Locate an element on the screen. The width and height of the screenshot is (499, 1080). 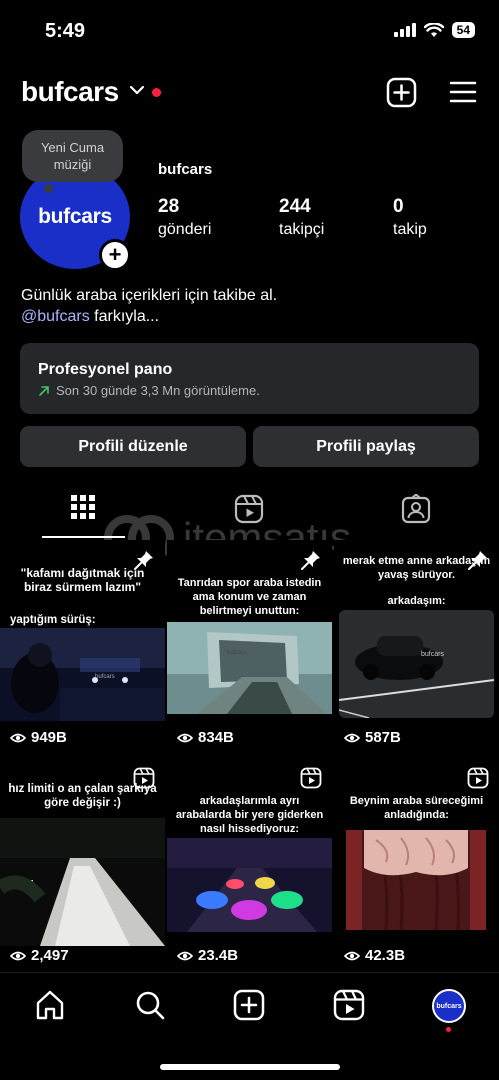
edit-profile-label: Profili düzenle is located at coordinates (133, 446).